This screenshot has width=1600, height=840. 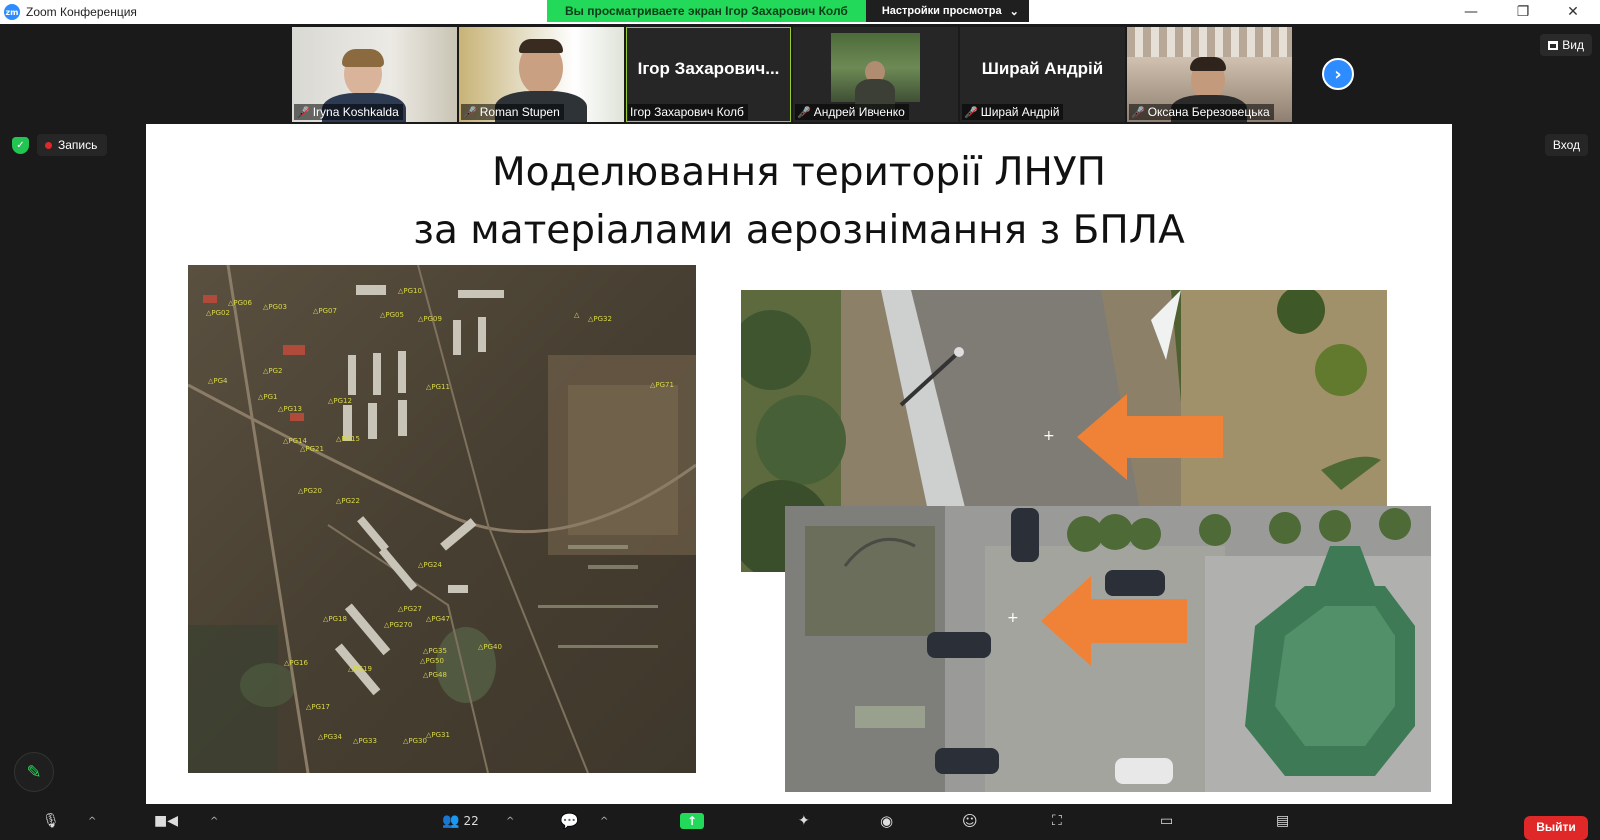 I want to click on svg-text: △PG71, so click(x=662, y=385).